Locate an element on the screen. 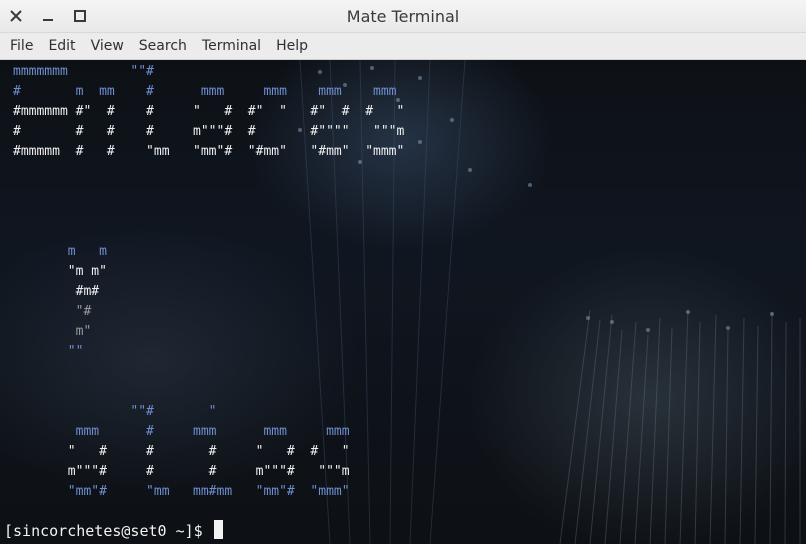 The image size is (806, 544). banner-line: " # # # " # # " is located at coordinates (181, 451).